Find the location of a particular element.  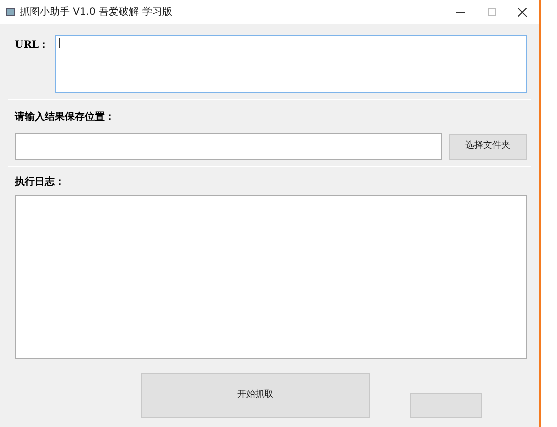

url-field is located at coordinates (291, 64).